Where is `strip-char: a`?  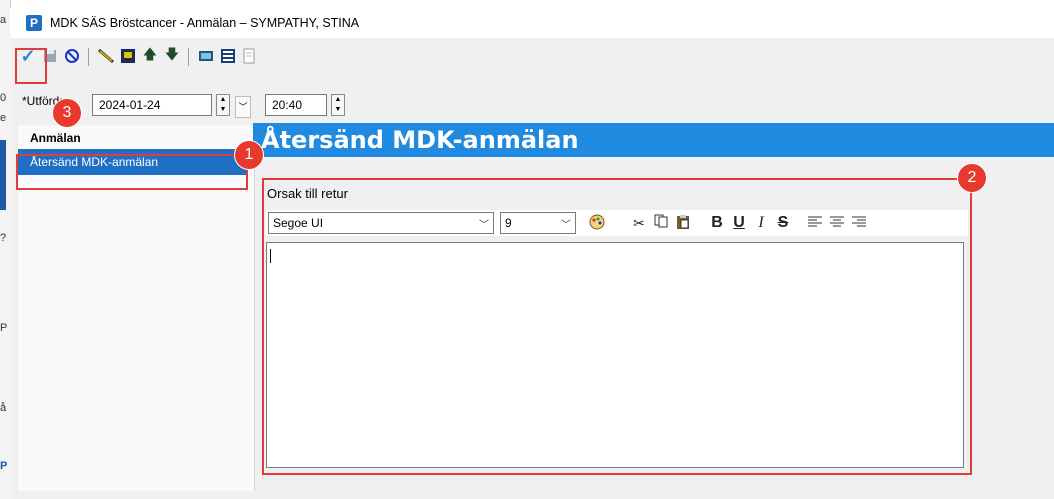 strip-char: a is located at coordinates (3, 20).